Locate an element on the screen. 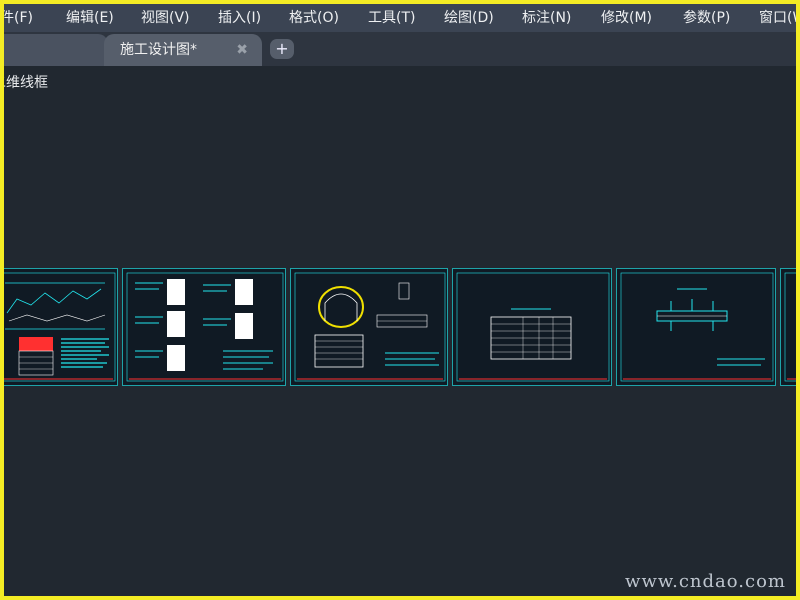 The width and height of the screenshot is (800, 600). menu-view: 视图(V) is located at coordinates (165, 18).